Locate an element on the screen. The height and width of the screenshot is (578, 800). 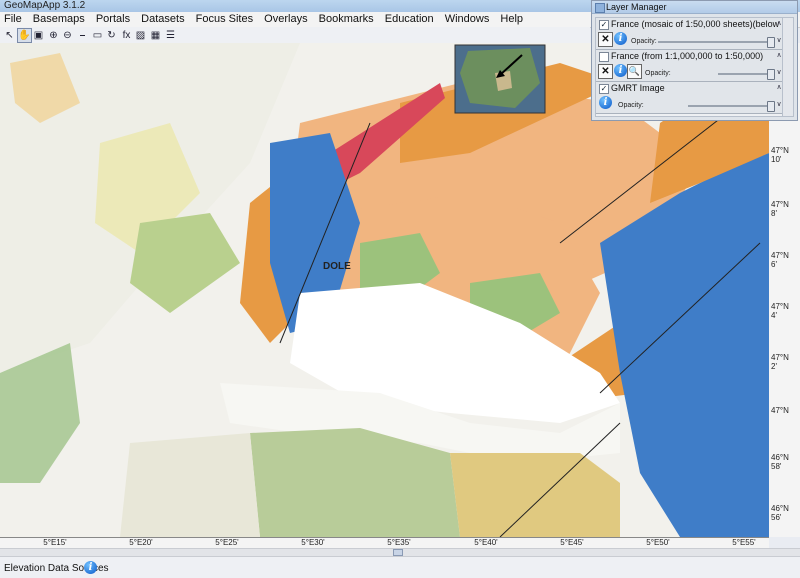
digitize-icon: ▭ is located at coordinates (97, 35).